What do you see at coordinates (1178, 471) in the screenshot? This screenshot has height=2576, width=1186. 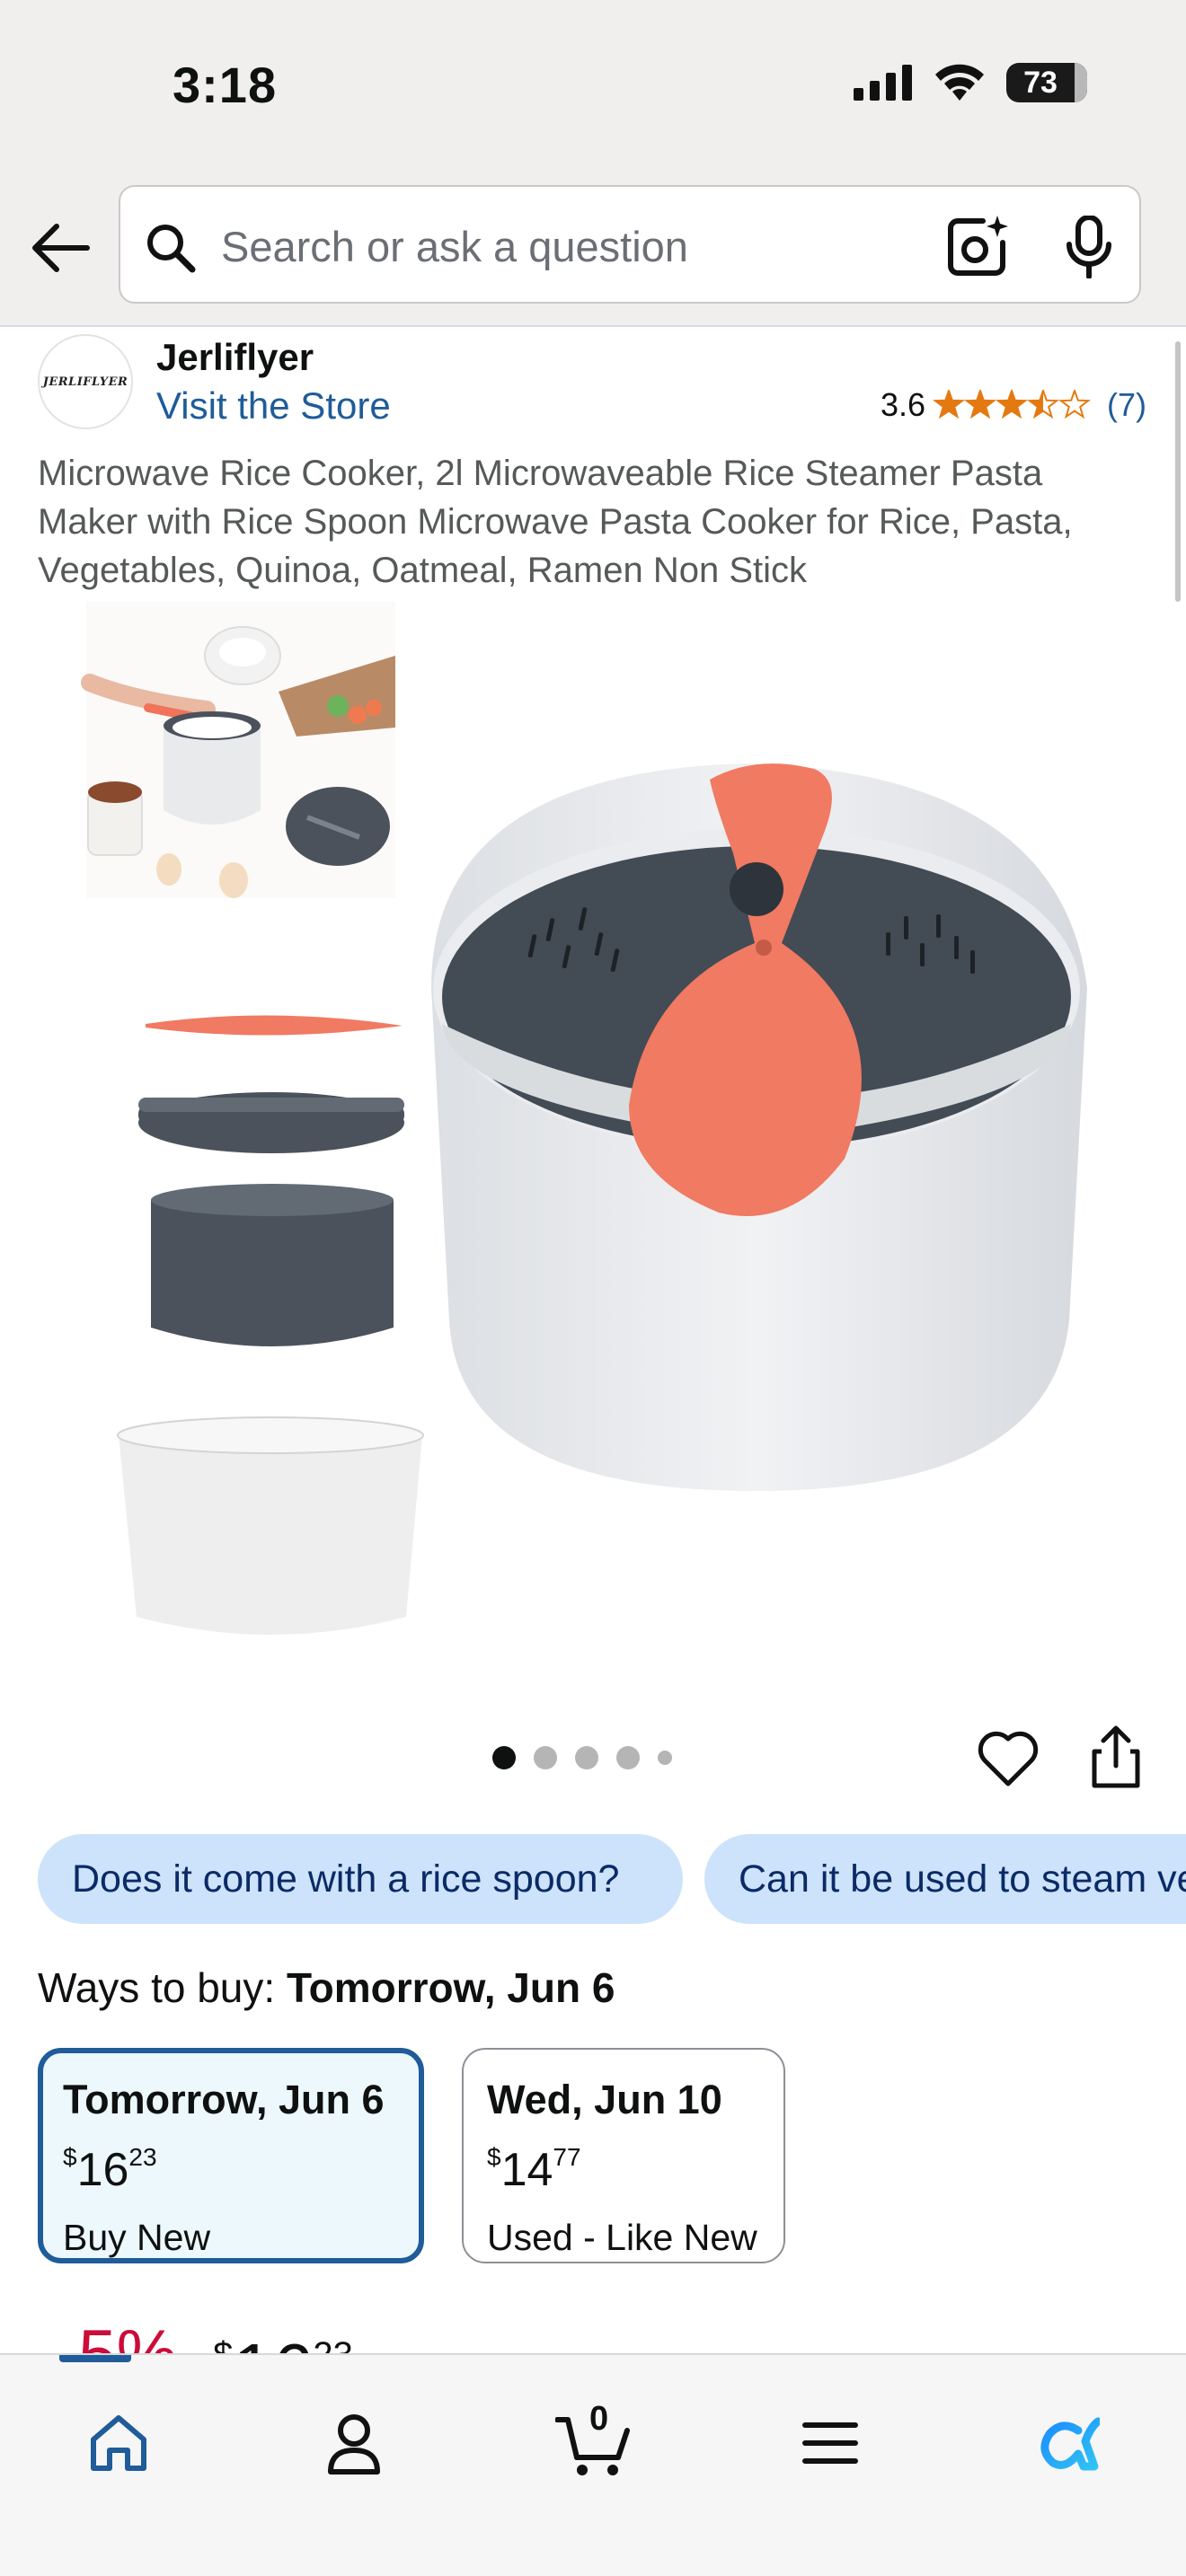 I see `scroll-indicator` at bounding box center [1178, 471].